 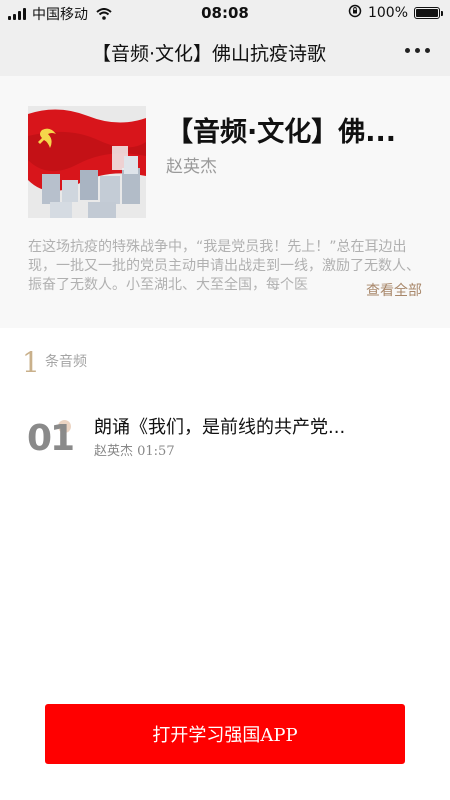 What do you see at coordinates (191, 167) in the screenshot?
I see `album-author: 赵英杰` at bounding box center [191, 167].